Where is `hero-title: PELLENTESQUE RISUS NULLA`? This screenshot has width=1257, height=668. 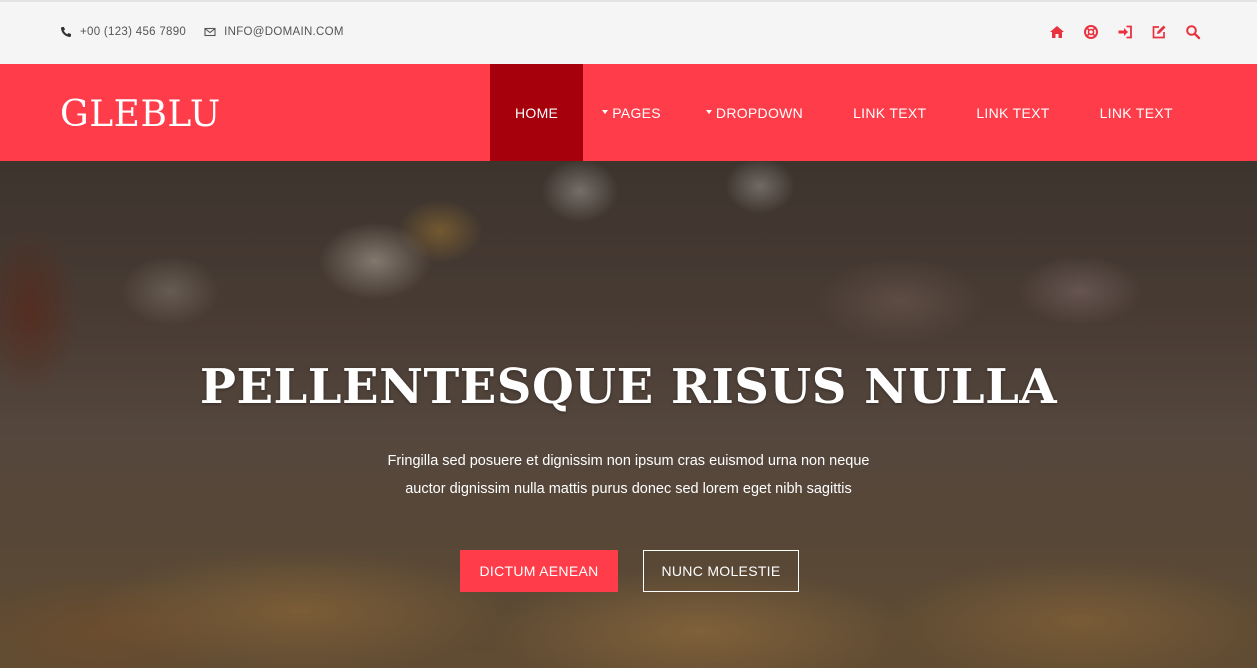
hero-title: PELLENTESQUE RISUS NULLA is located at coordinates (628, 387).